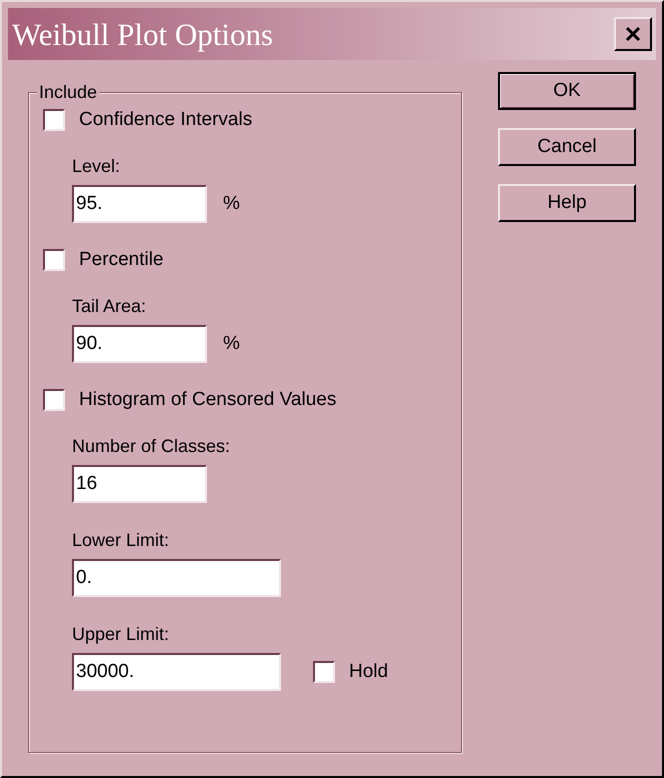 The image size is (664, 778). I want to click on checkbox-label: Confidence Intervals, so click(165, 120).